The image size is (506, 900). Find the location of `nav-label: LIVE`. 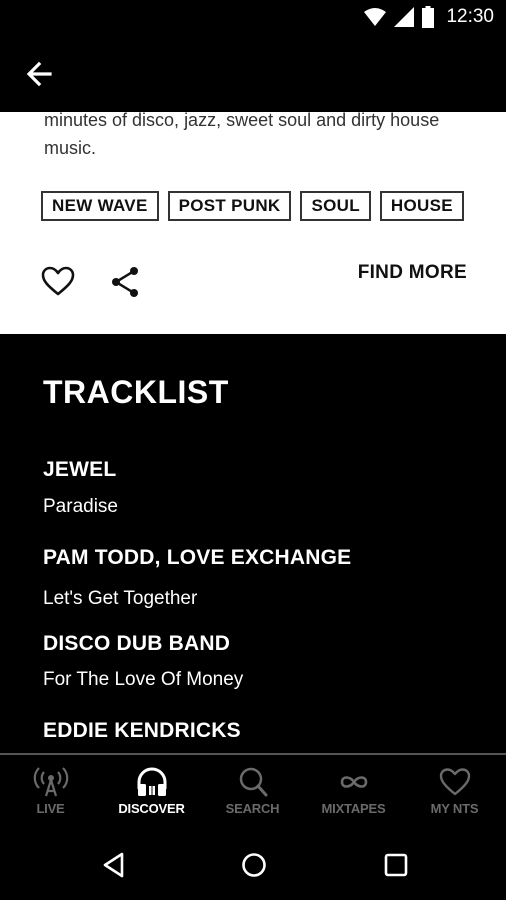

nav-label: LIVE is located at coordinates (50, 808).